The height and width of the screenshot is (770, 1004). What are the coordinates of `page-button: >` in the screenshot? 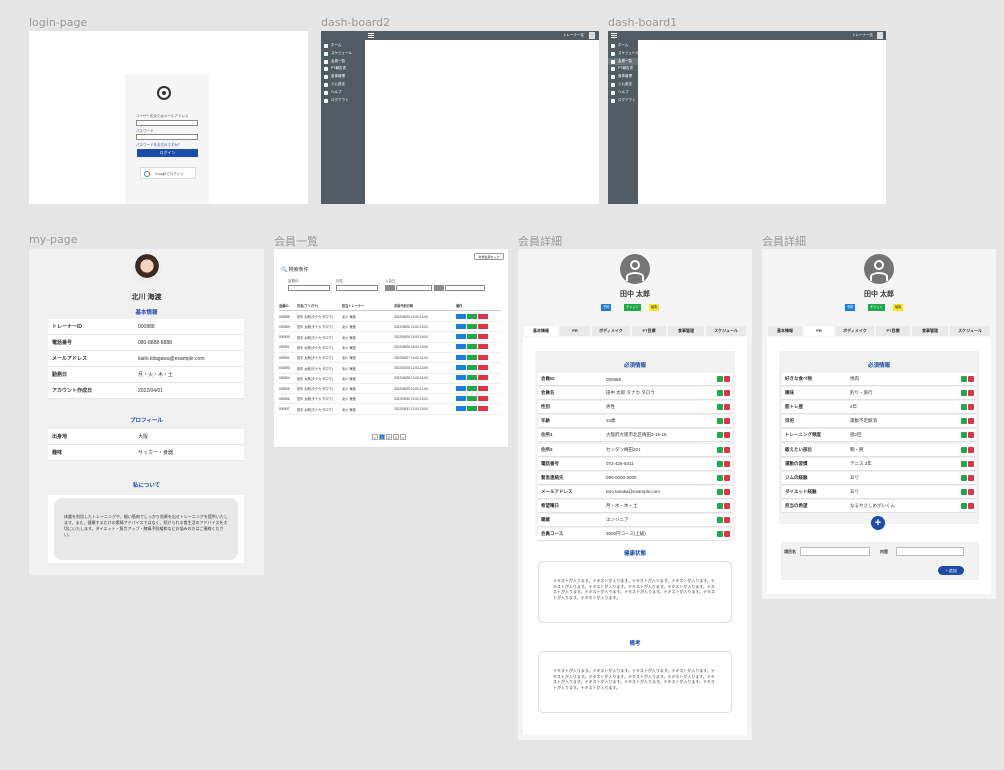 It's located at (403, 437).